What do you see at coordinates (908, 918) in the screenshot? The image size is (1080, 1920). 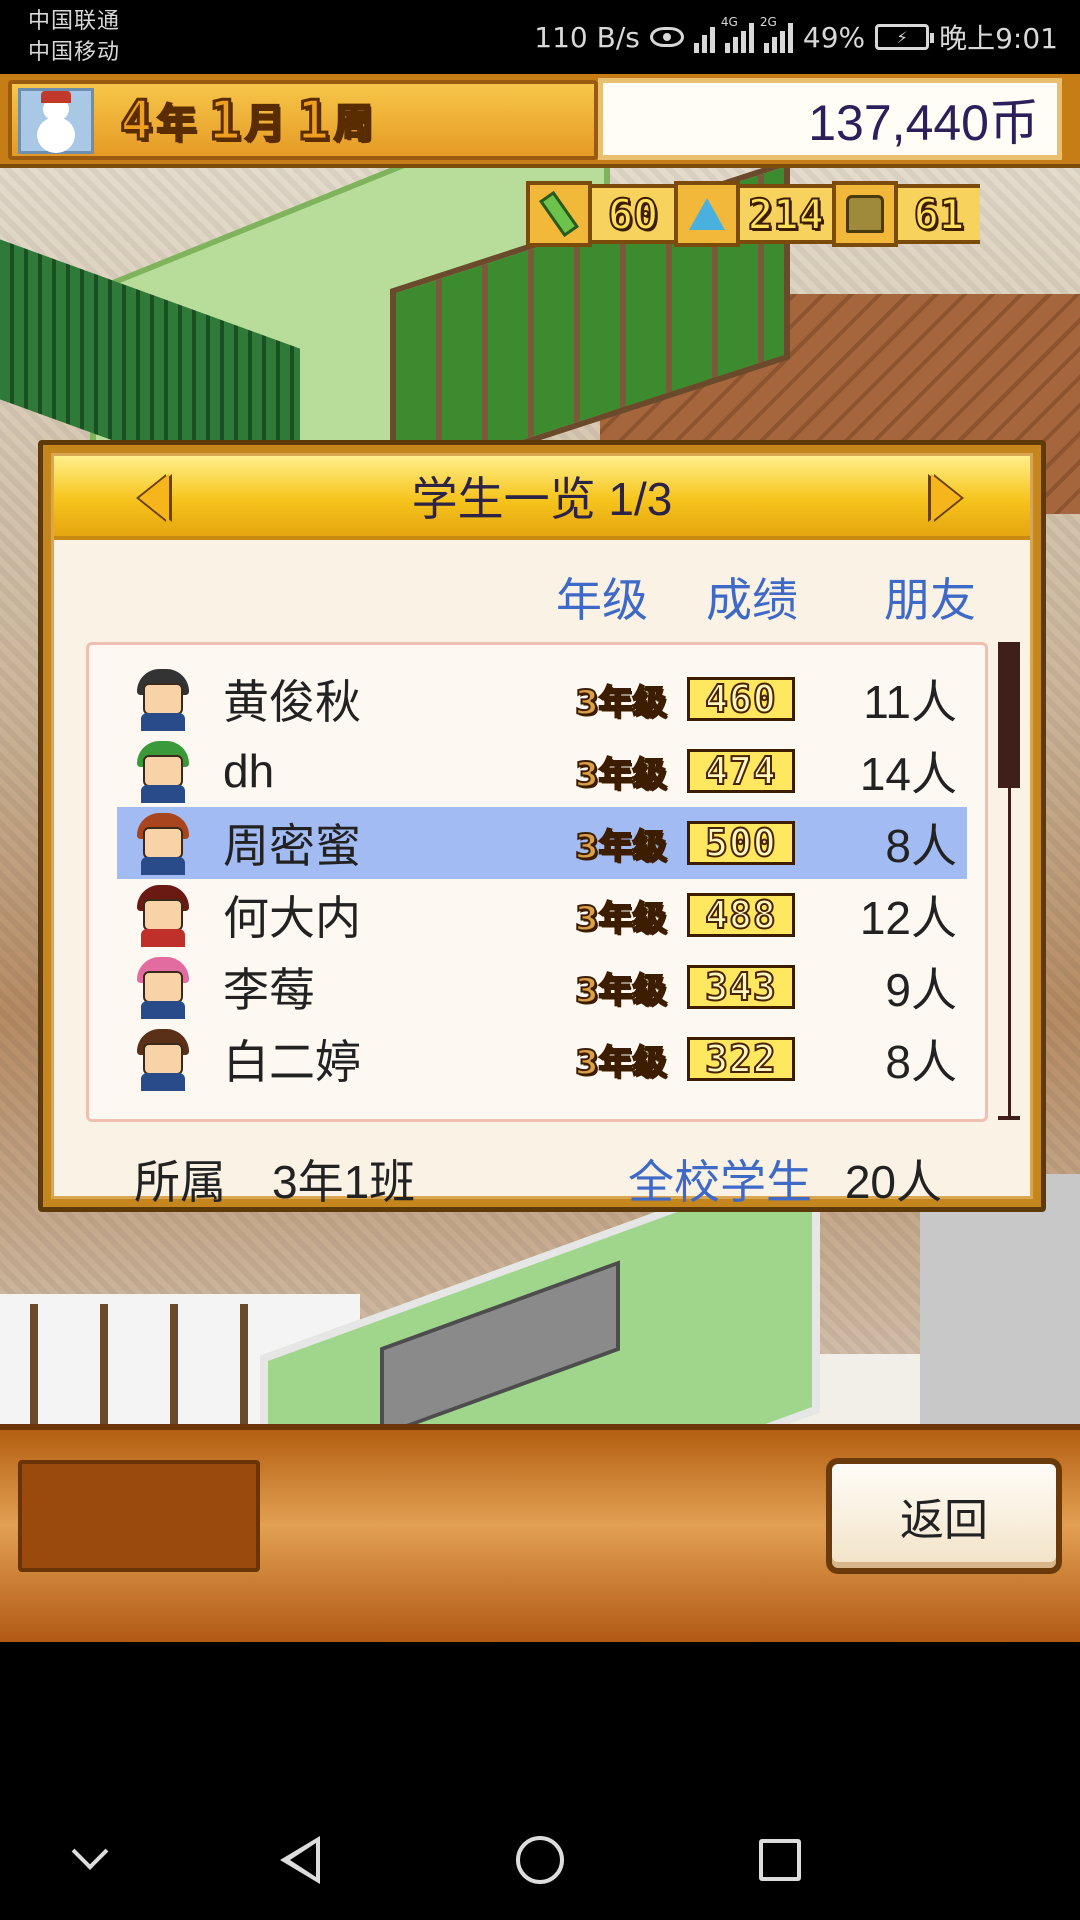 I see `student-friends: 12人` at bounding box center [908, 918].